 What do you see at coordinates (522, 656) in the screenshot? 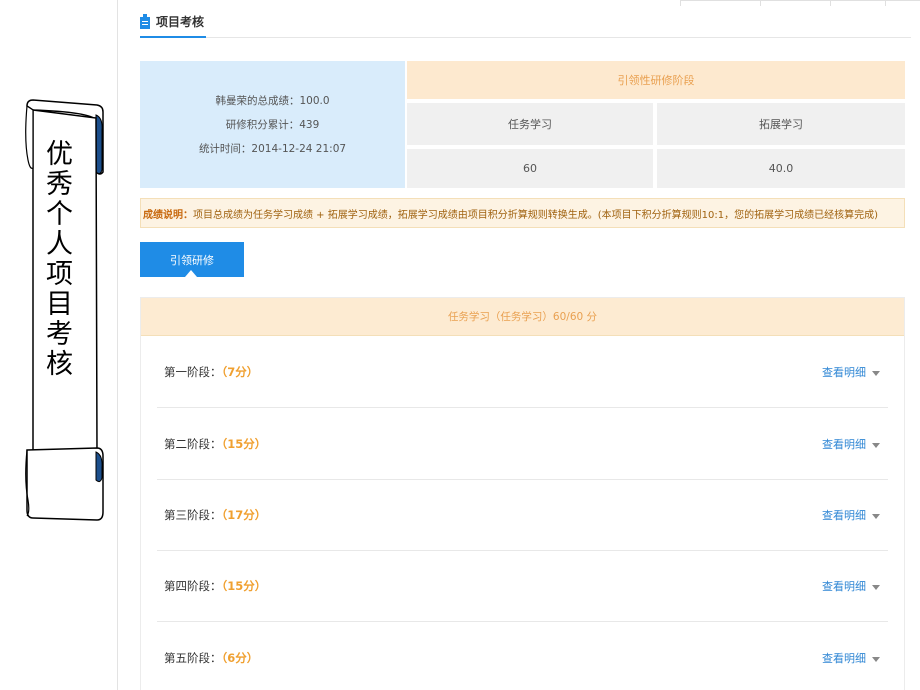
I see `stage-row: 第五阶段：（6分） 查看明细` at bounding box center [522, 656].